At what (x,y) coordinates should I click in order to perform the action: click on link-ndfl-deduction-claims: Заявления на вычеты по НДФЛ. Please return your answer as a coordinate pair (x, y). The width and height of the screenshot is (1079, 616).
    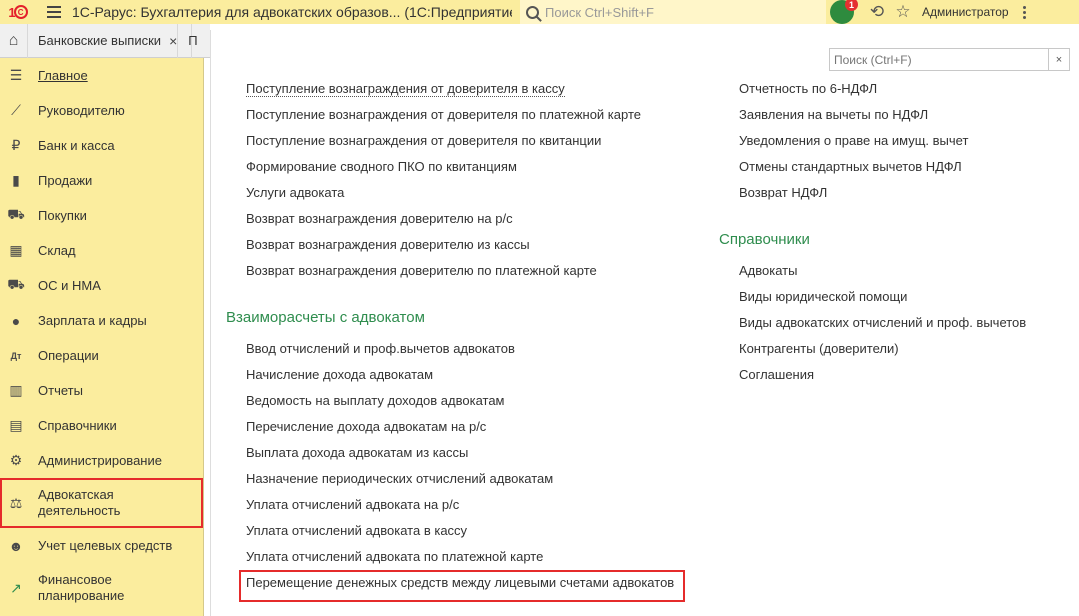
    Looking at the image, I should click on (833, 114).